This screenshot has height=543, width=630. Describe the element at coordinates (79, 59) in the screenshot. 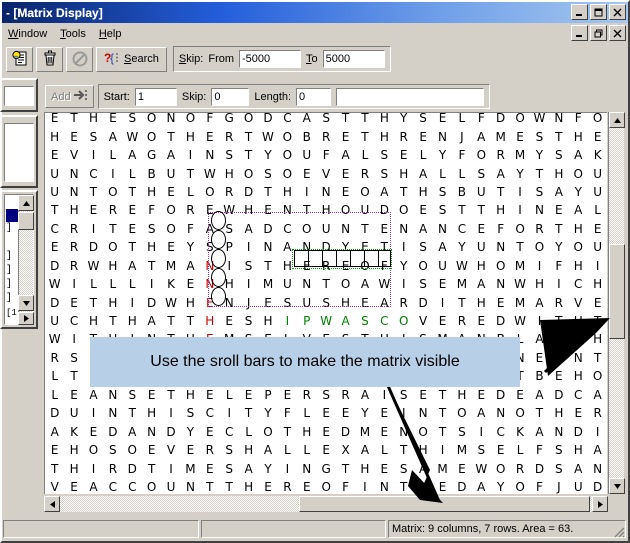

I see `no-entry-icon-button` at that location.